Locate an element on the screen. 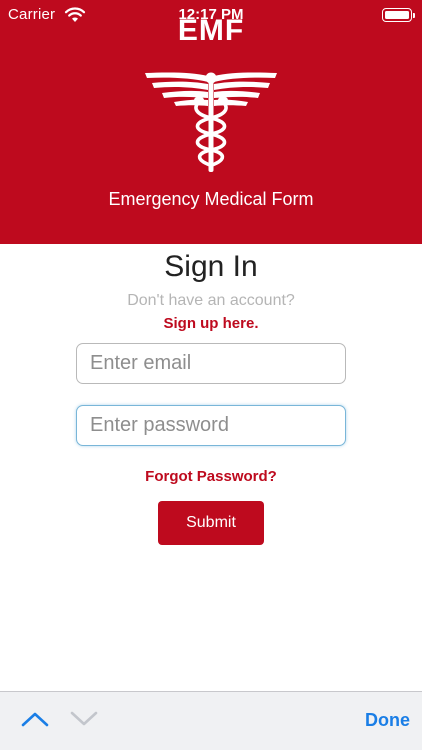  caduceus-icon is located at coordinates (211, 122).